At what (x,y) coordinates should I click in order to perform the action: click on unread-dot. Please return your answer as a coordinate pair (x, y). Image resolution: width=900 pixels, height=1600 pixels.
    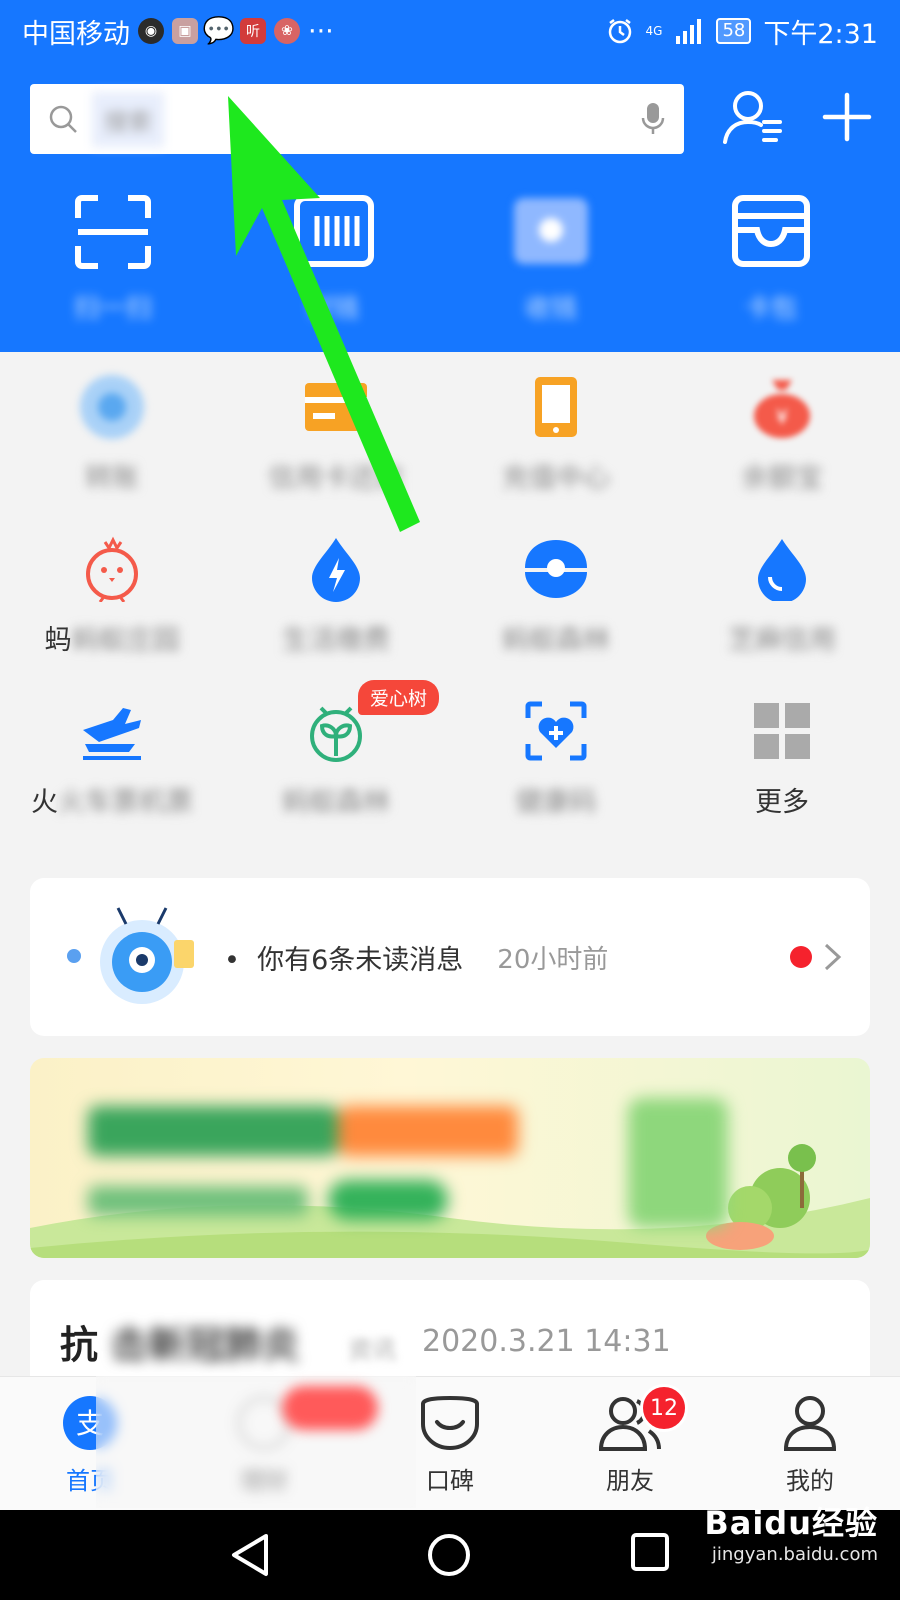
    Looking at the image, I should click on (801, 957).